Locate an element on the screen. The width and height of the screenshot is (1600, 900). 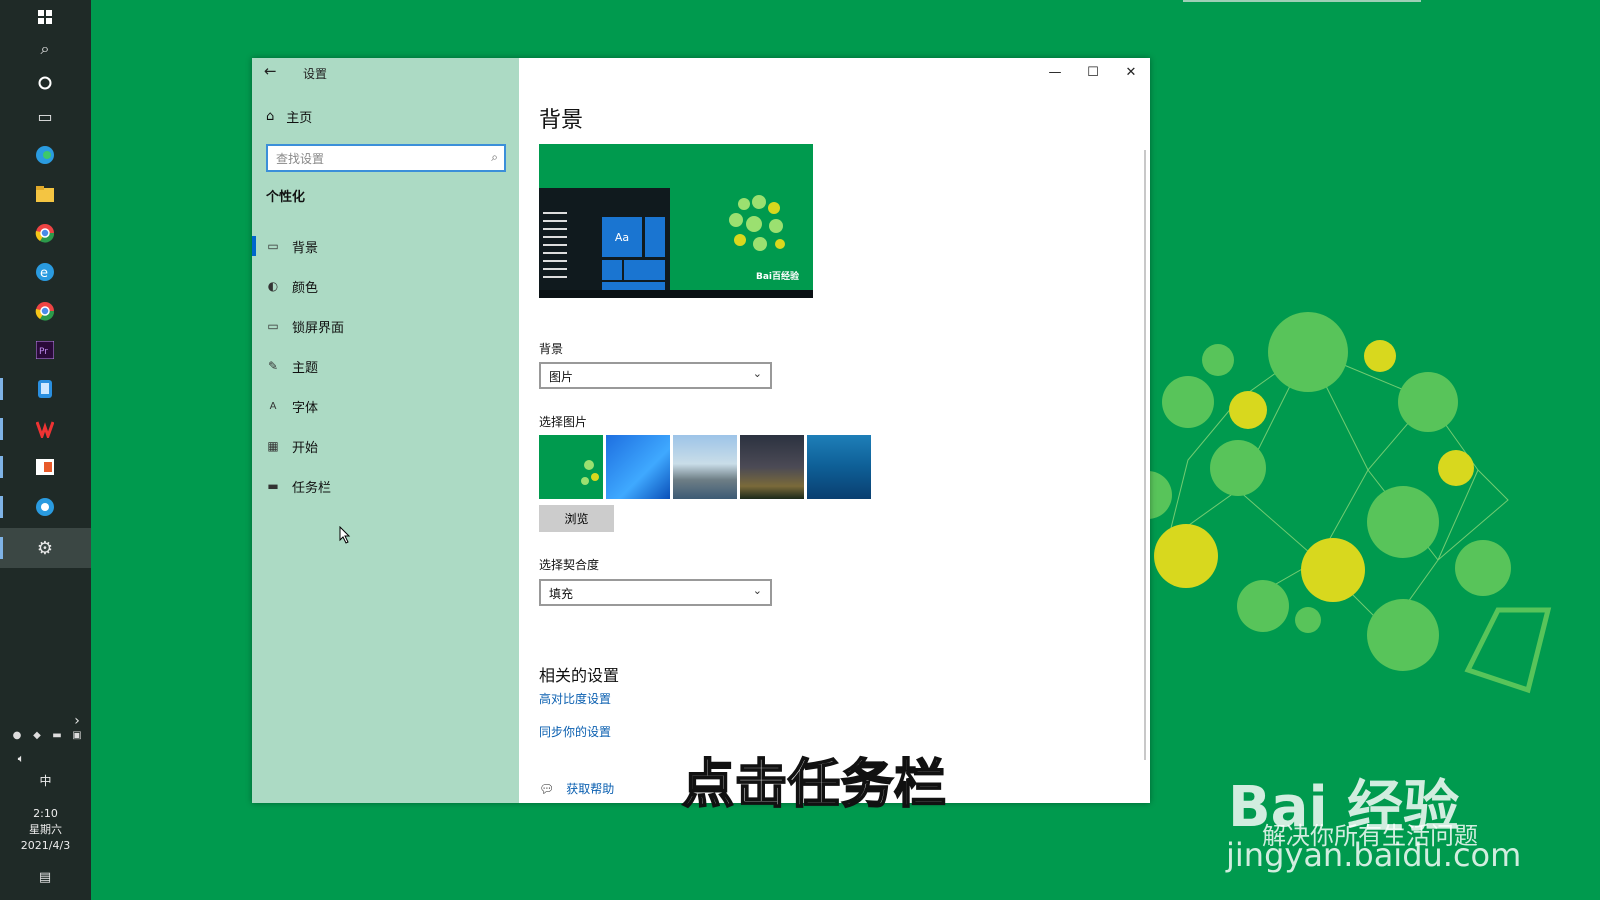
network-icon: ▣ is located at coordinates (77, 735).